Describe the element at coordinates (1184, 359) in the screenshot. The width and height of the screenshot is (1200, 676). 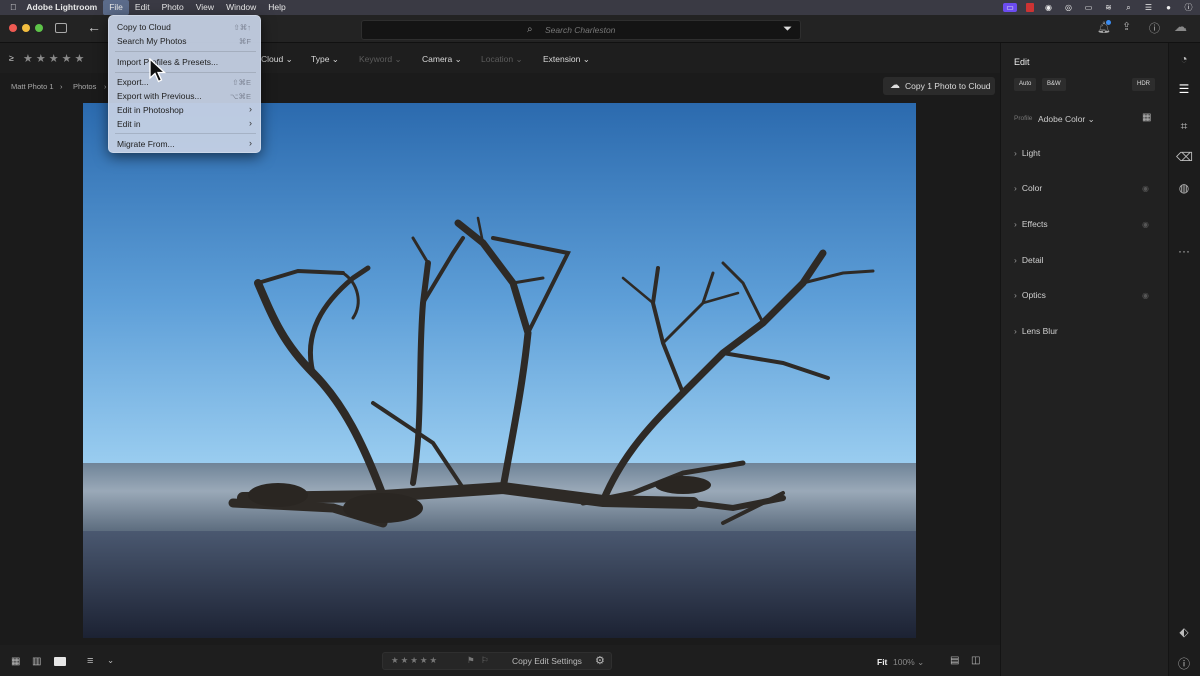
I see `tool-rail` at that location.